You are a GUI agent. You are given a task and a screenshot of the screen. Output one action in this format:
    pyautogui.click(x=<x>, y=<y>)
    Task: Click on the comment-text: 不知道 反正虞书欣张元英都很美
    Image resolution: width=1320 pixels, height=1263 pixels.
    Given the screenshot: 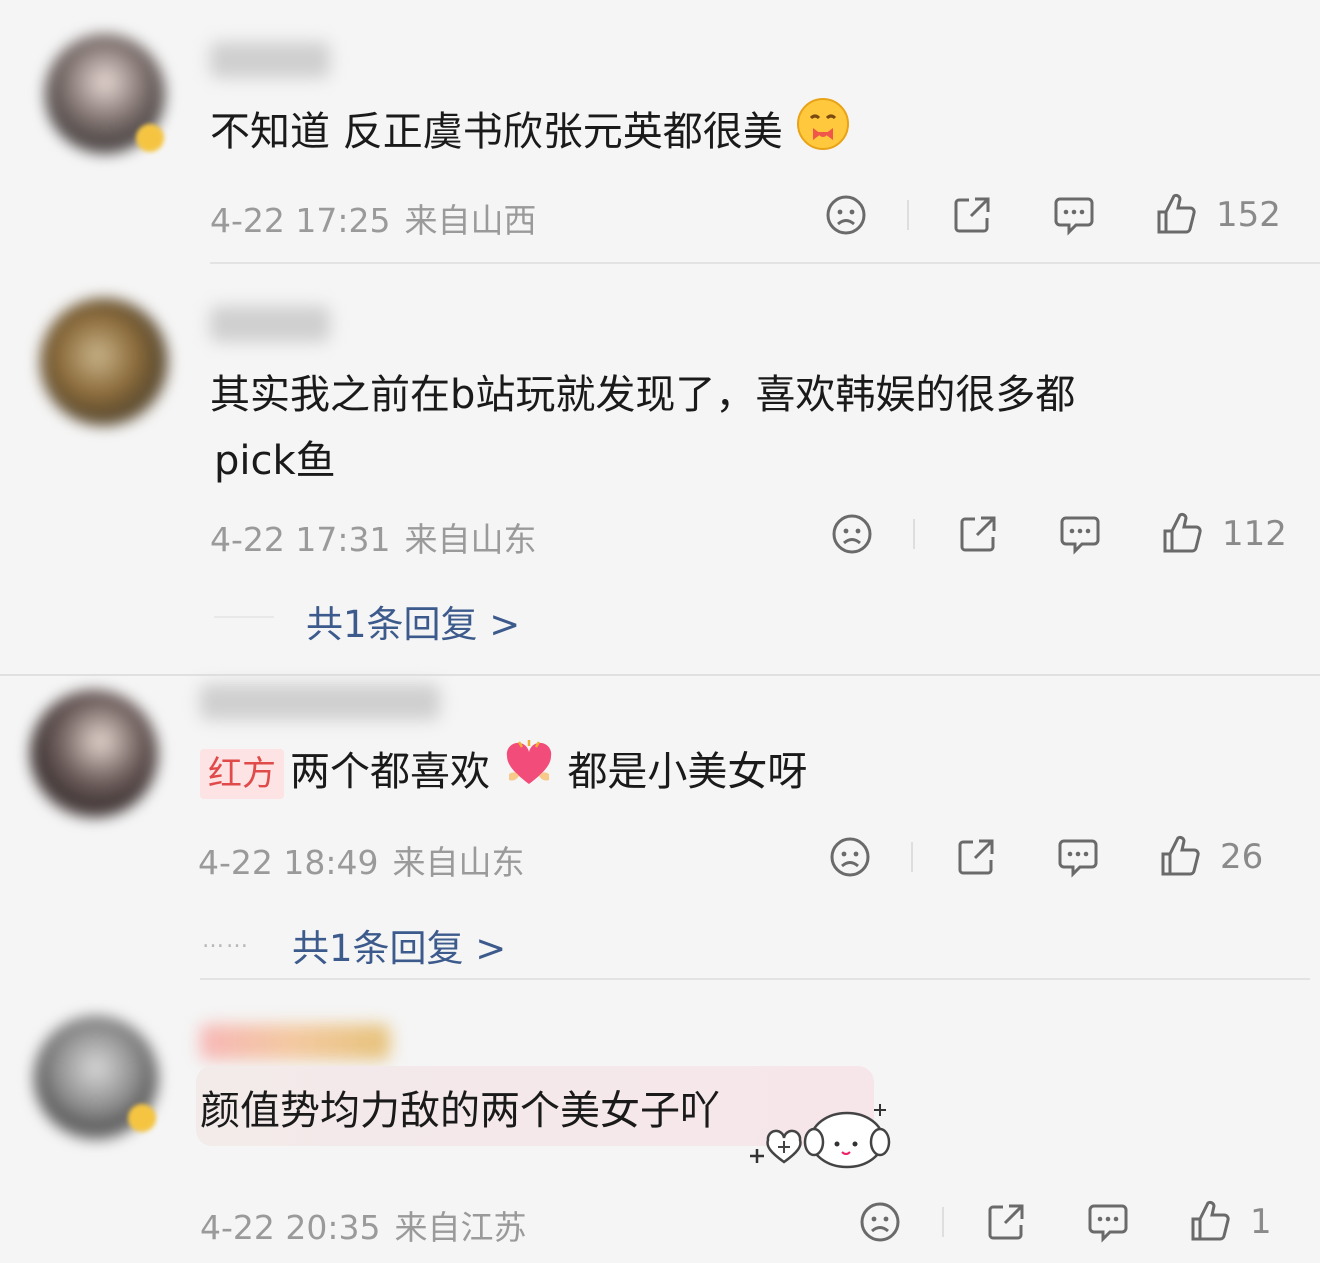 What is the action you would take?
    pyautogui.click(x=530, y=134)
    